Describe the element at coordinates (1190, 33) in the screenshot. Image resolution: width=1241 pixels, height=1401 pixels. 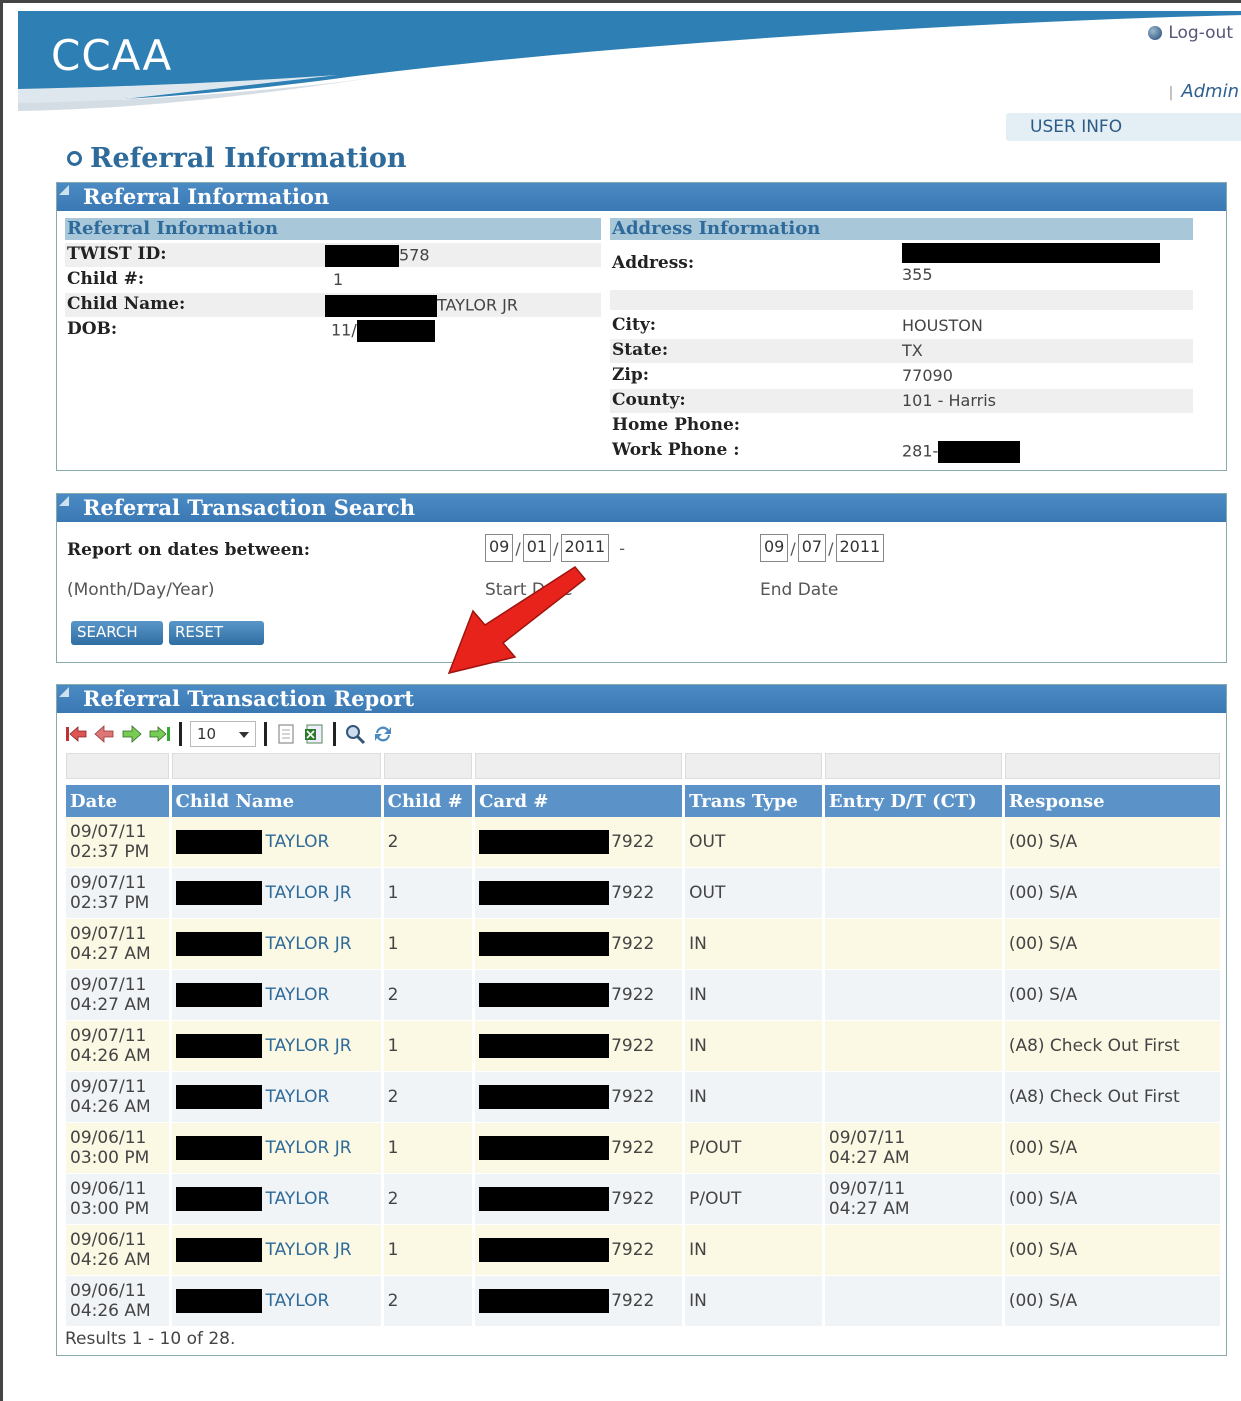
I see `logout-link: Log-out` at that location.